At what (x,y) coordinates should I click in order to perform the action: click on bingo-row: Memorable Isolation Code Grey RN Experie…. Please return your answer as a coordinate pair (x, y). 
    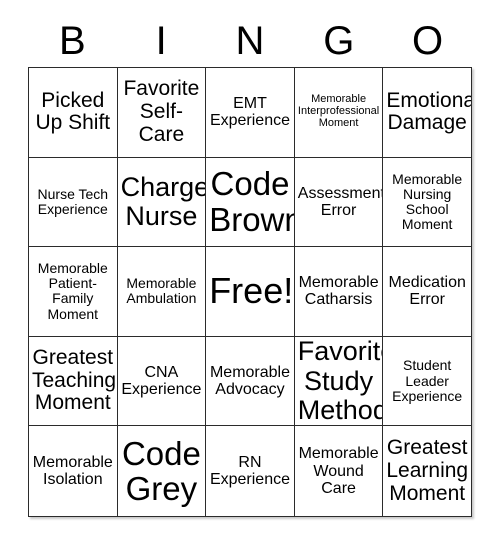
    Looking at the image, I should click on (250, 471).